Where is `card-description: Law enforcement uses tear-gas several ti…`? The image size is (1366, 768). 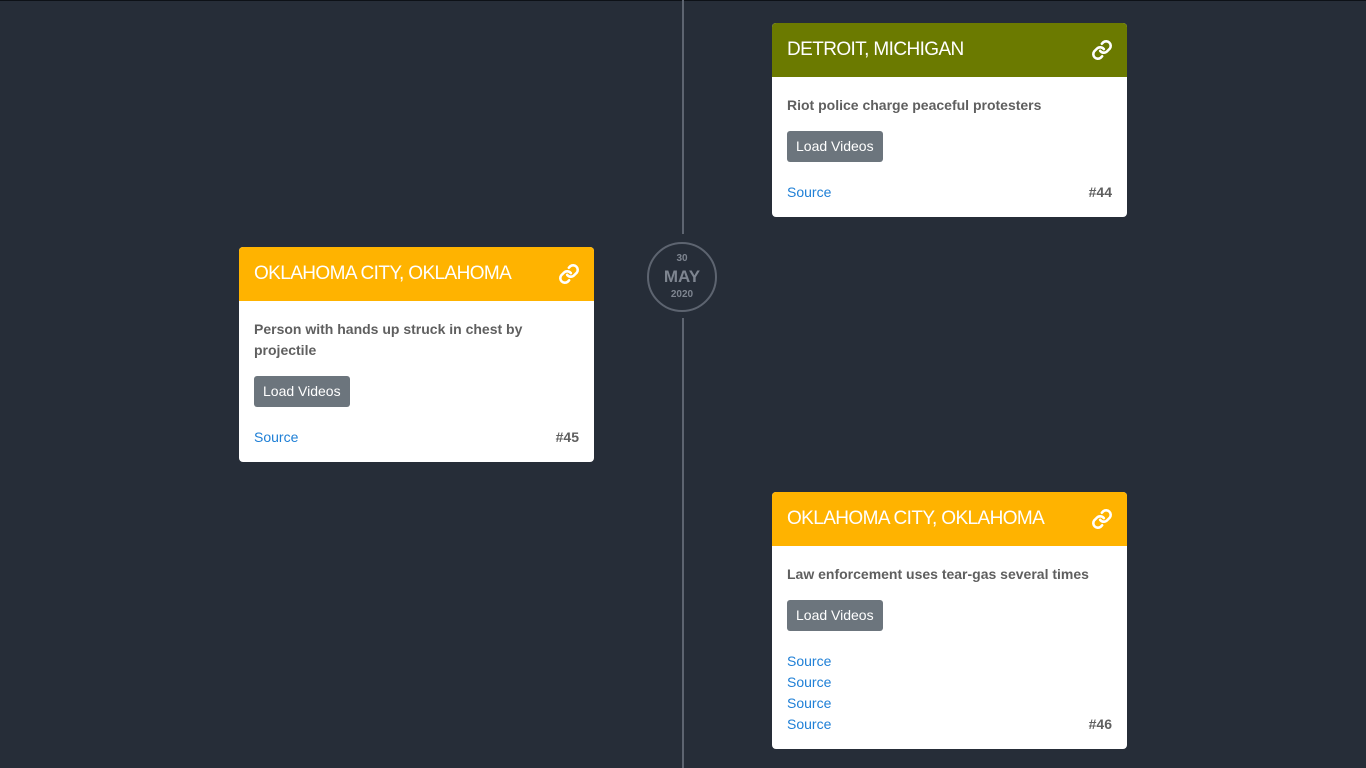 card-description: Law enforcement uses tear-gas several ti… is located at coordinates (938, 574).